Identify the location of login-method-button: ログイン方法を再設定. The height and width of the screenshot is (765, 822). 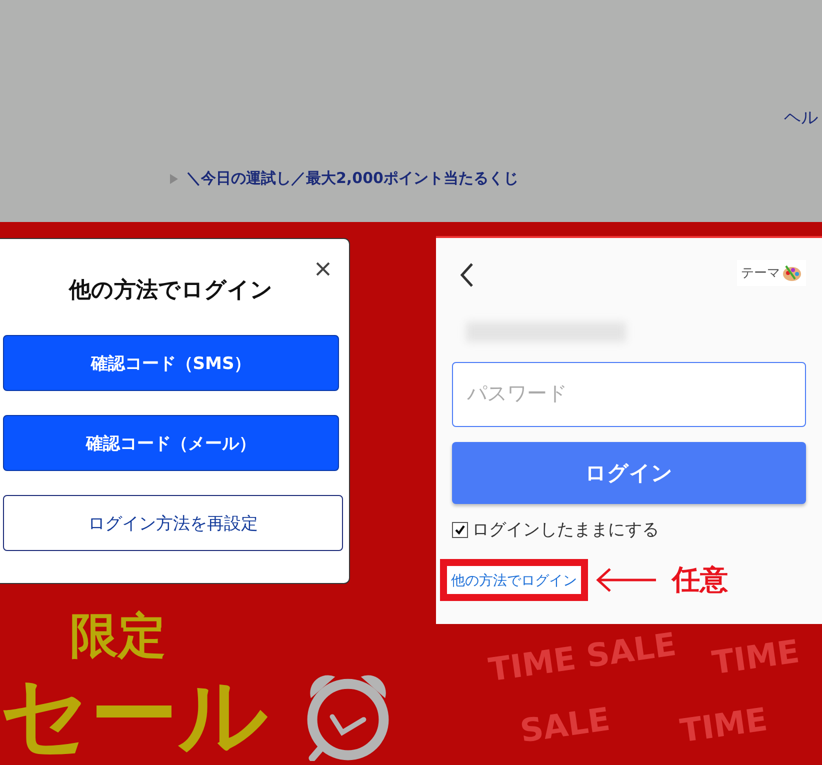
(173, 523).